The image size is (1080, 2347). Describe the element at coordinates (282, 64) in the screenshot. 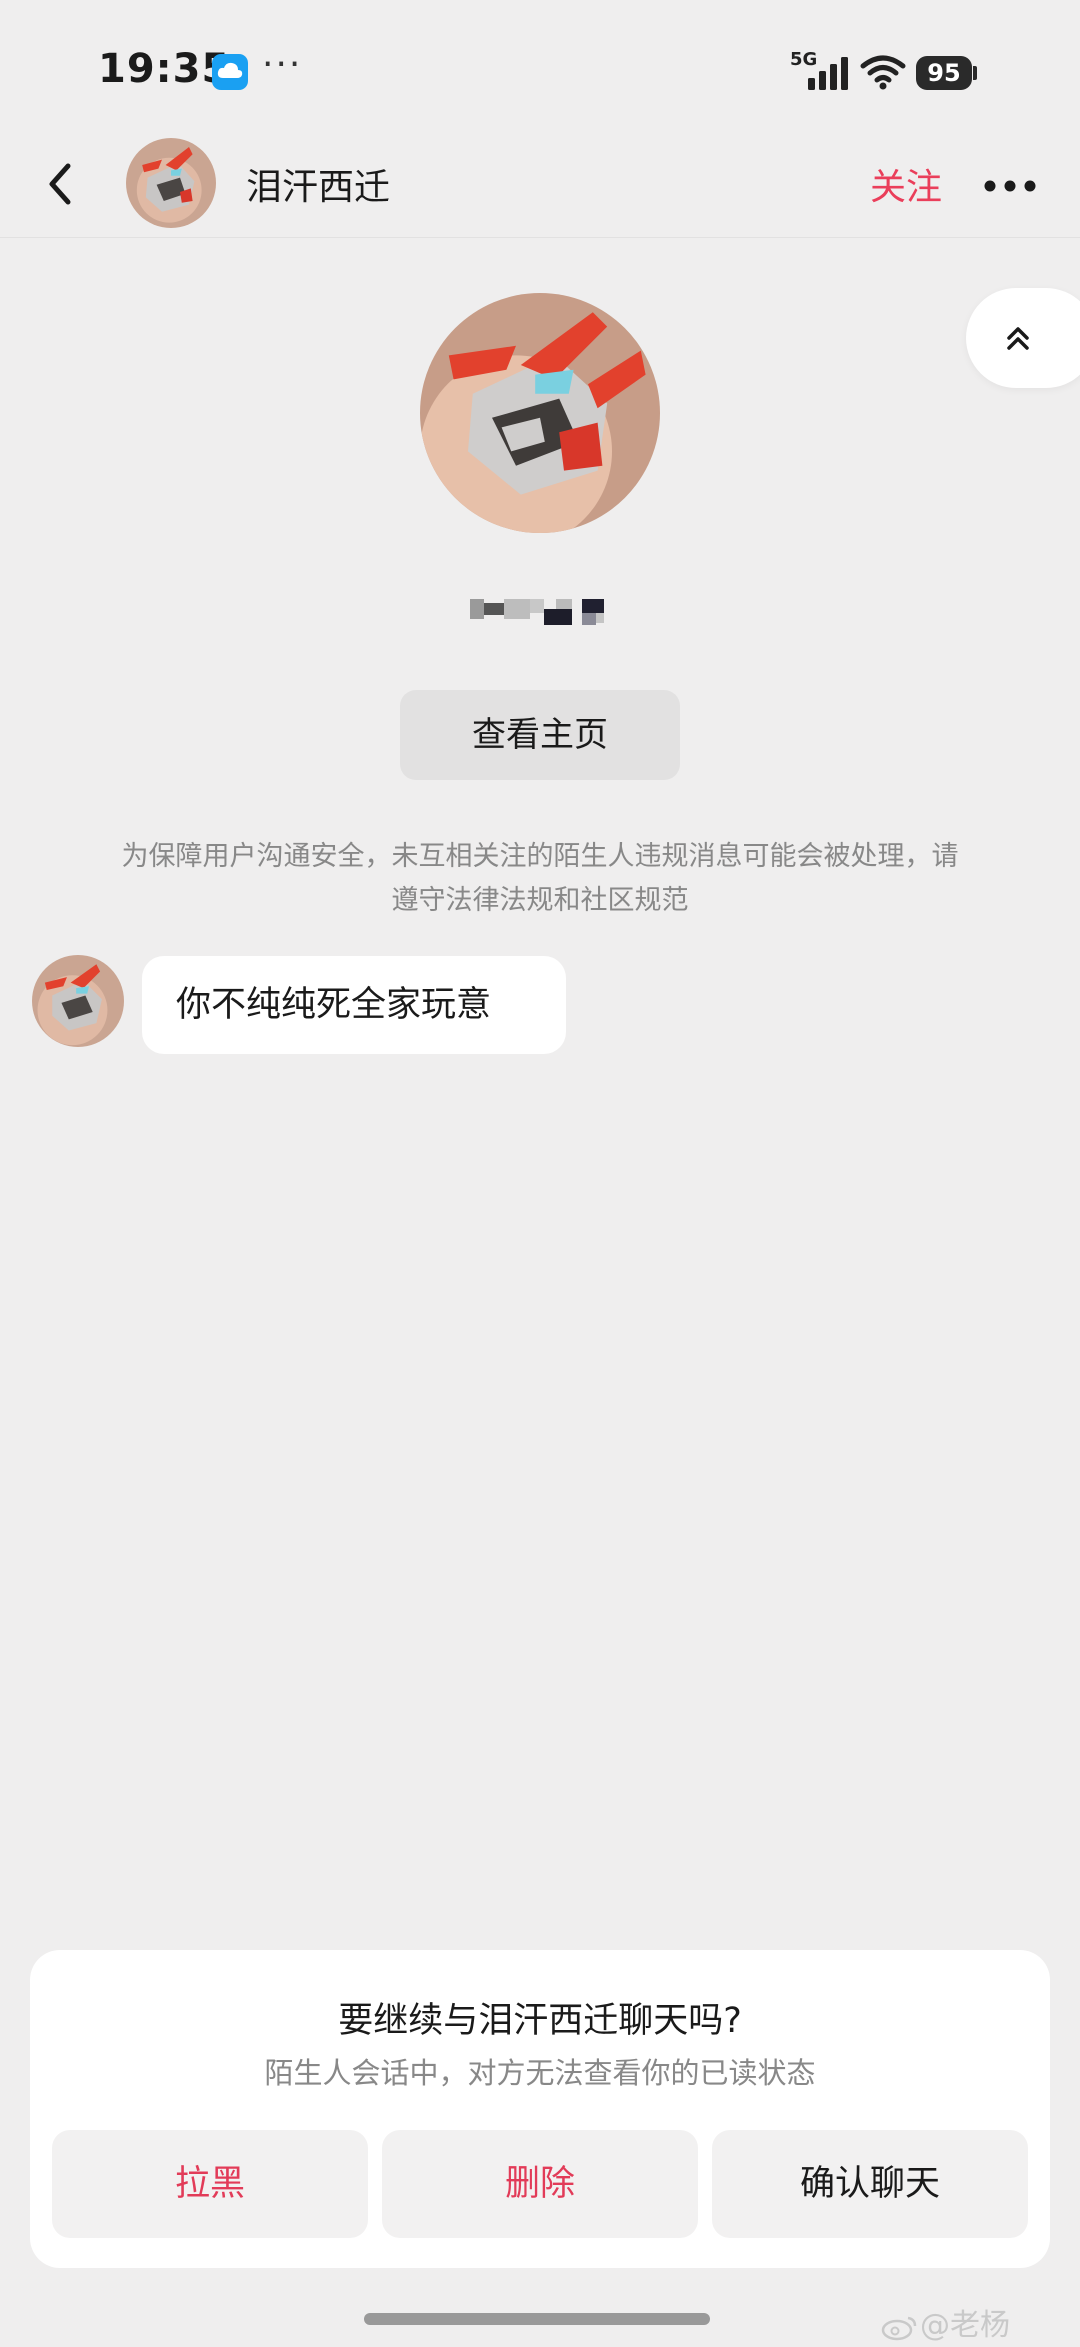

I see `status-more-dots: ···` at that location.